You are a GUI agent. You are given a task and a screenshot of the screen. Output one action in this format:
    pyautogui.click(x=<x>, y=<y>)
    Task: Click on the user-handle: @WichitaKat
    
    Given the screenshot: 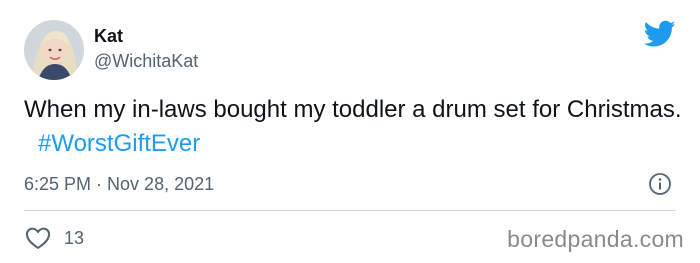 What is the action you would take?
    pyautogui.click(x=146, y=61)
    